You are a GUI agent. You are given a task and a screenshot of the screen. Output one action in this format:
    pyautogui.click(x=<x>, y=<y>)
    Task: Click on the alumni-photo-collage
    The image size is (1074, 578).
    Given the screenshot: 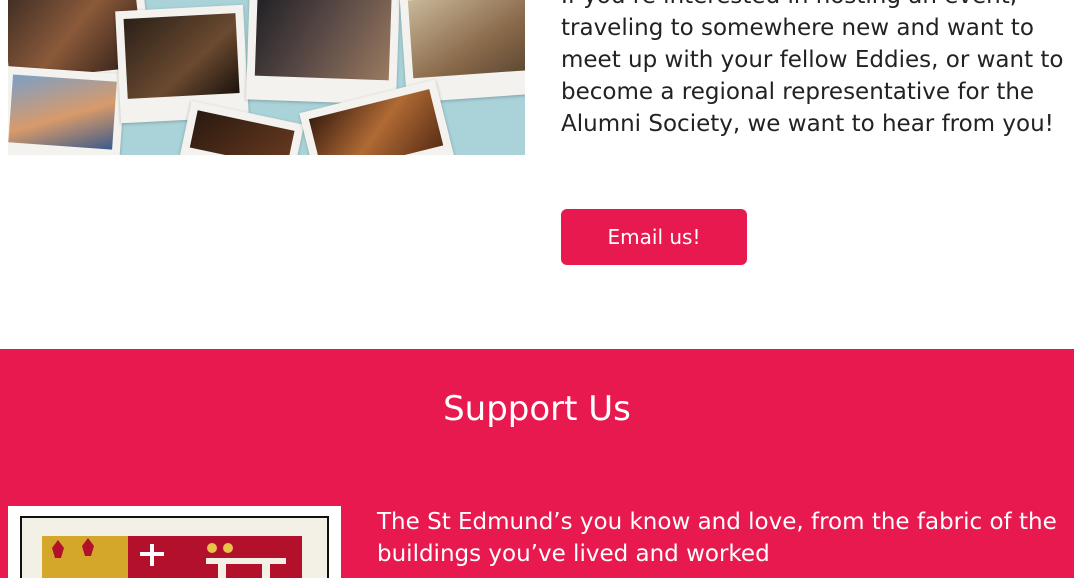 What is the action you would take?
    pyautogui.click(x=266, y=77)
    